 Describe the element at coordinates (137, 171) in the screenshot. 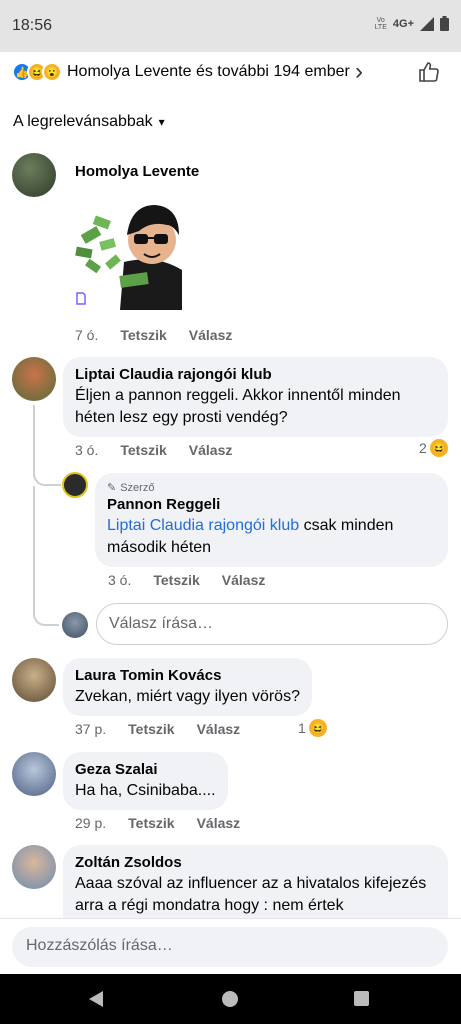

I see `comment-author: Homolya Levente` at that location.